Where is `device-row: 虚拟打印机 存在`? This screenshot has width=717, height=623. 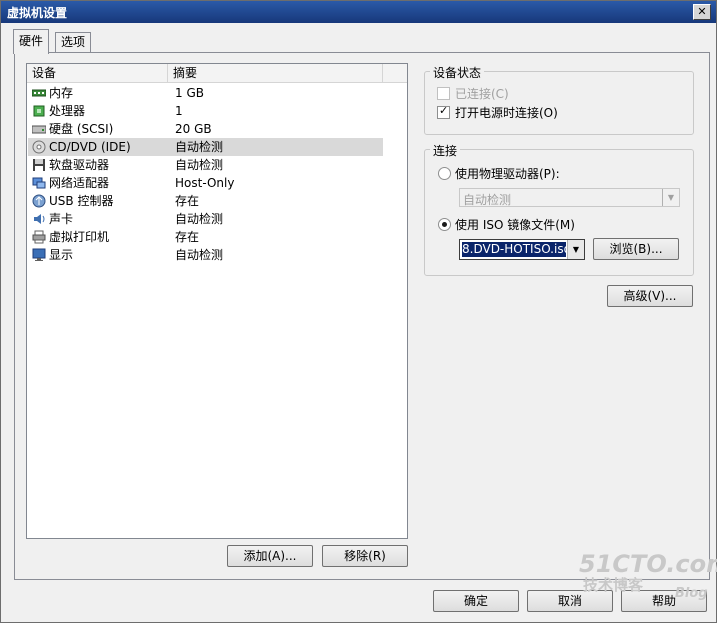
device-row: 虚拟打印机 存在 is located at coordinates (205, 237).